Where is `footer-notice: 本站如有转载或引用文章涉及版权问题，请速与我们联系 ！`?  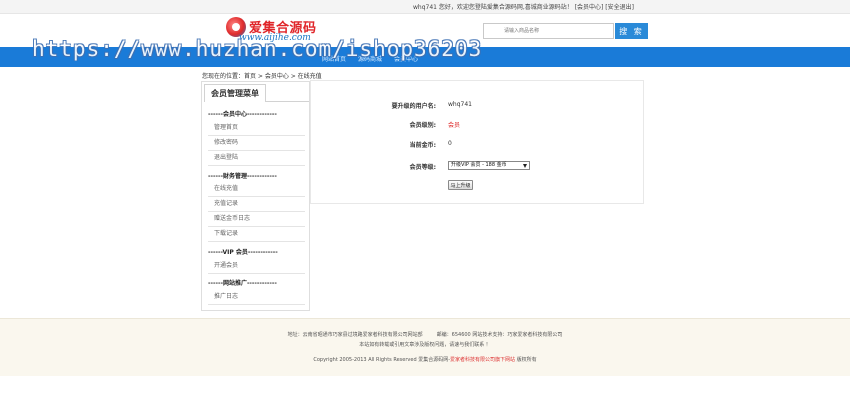 footer-notice: 本站如有转载或引用文章涉及版权问题，请速与我们联系 ！ is located at coordinates (425, 345).